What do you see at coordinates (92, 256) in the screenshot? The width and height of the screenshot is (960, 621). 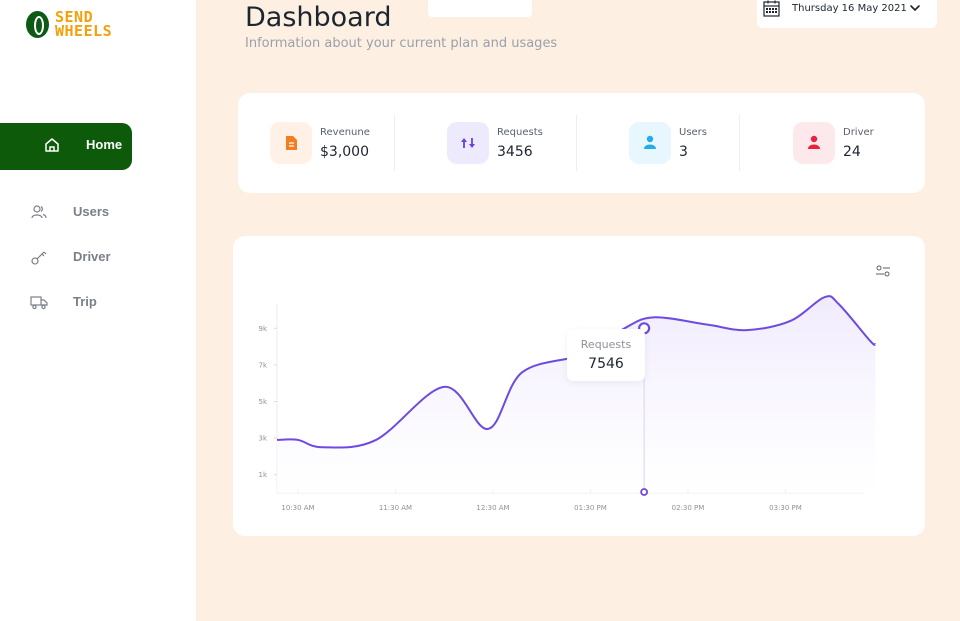 I see `sidebar-item-label: Driver` at bounding box center [92, 256].